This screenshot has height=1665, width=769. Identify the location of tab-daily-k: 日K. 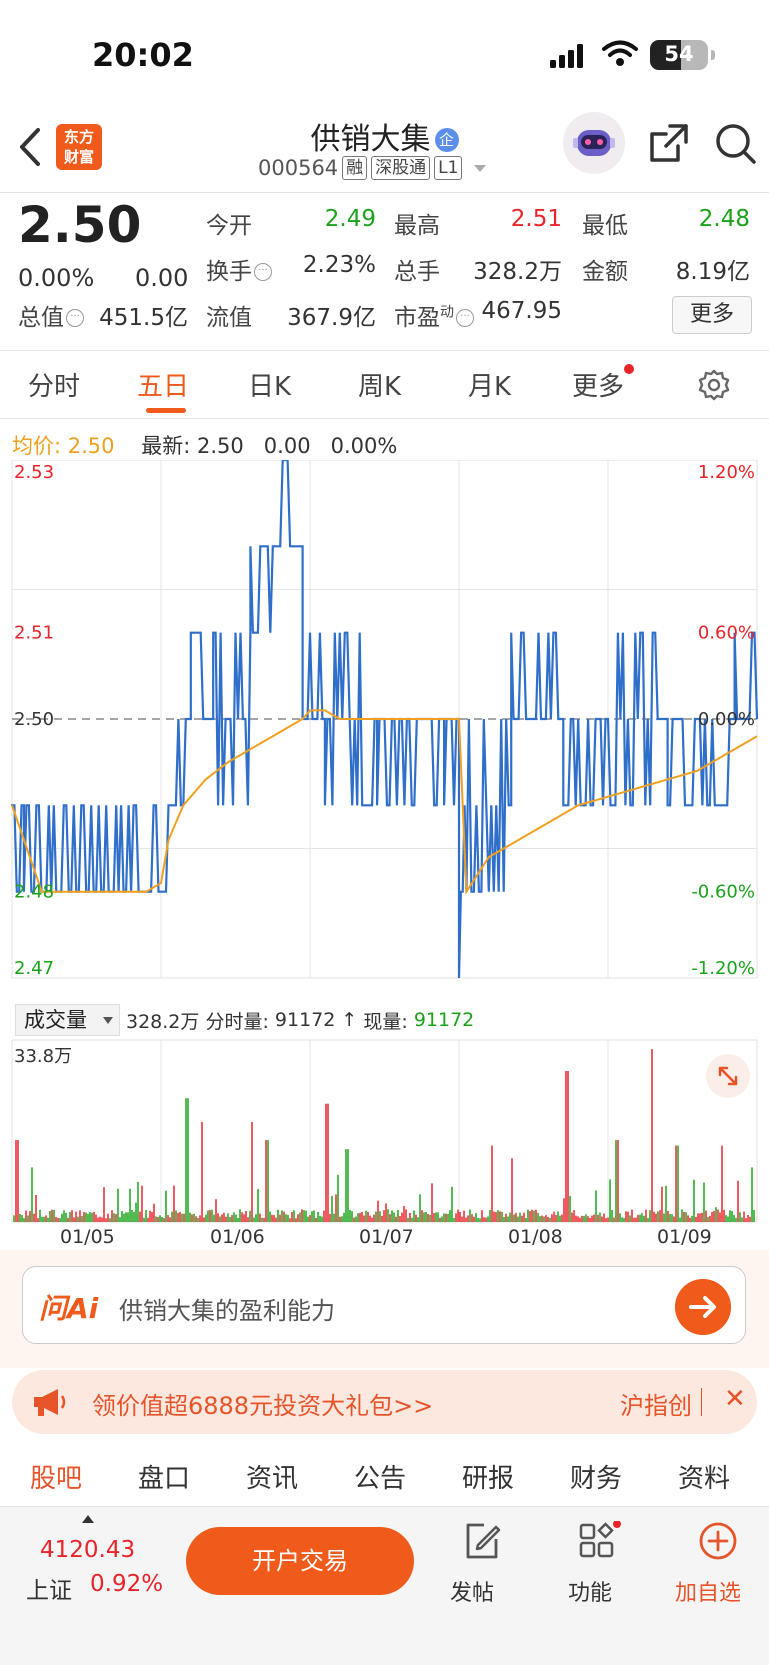
(269, 384).